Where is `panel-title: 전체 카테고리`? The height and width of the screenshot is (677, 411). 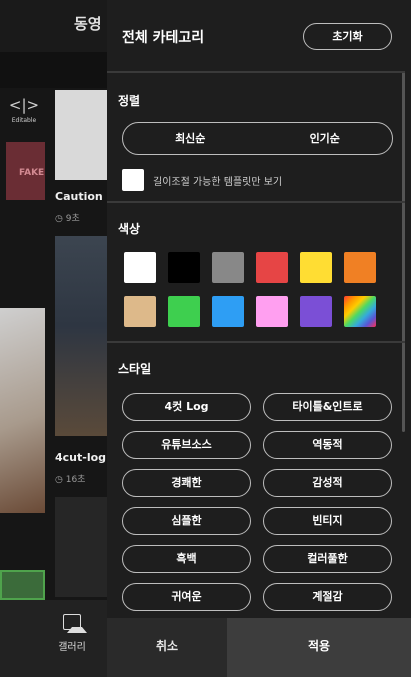 panel-title: 전체 카테고리 is located at coordinates (163, 38).